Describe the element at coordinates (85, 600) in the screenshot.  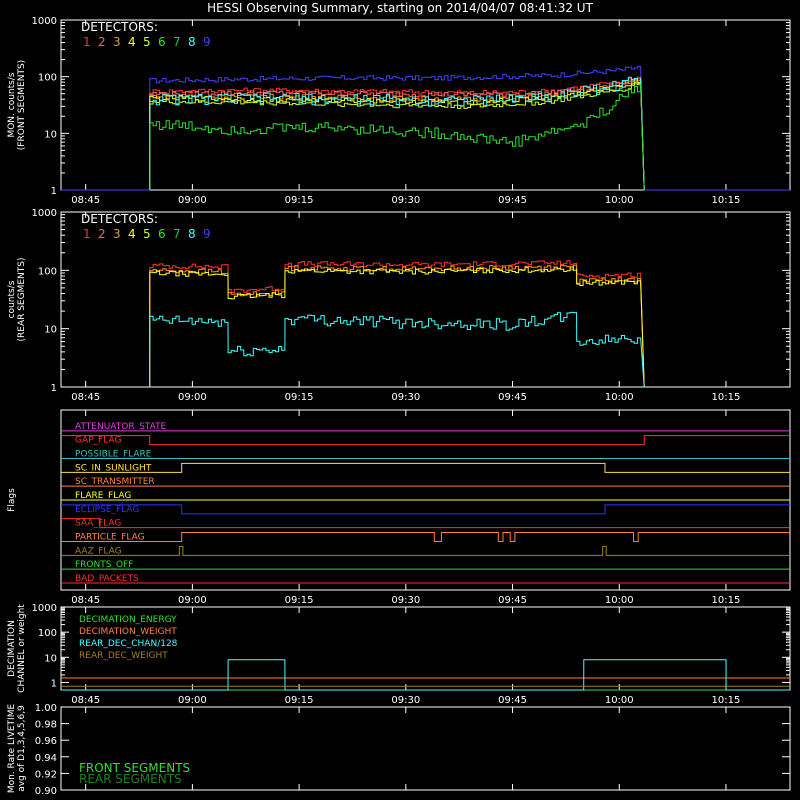
I see `flags-xtick-label: 08:45` at that location.